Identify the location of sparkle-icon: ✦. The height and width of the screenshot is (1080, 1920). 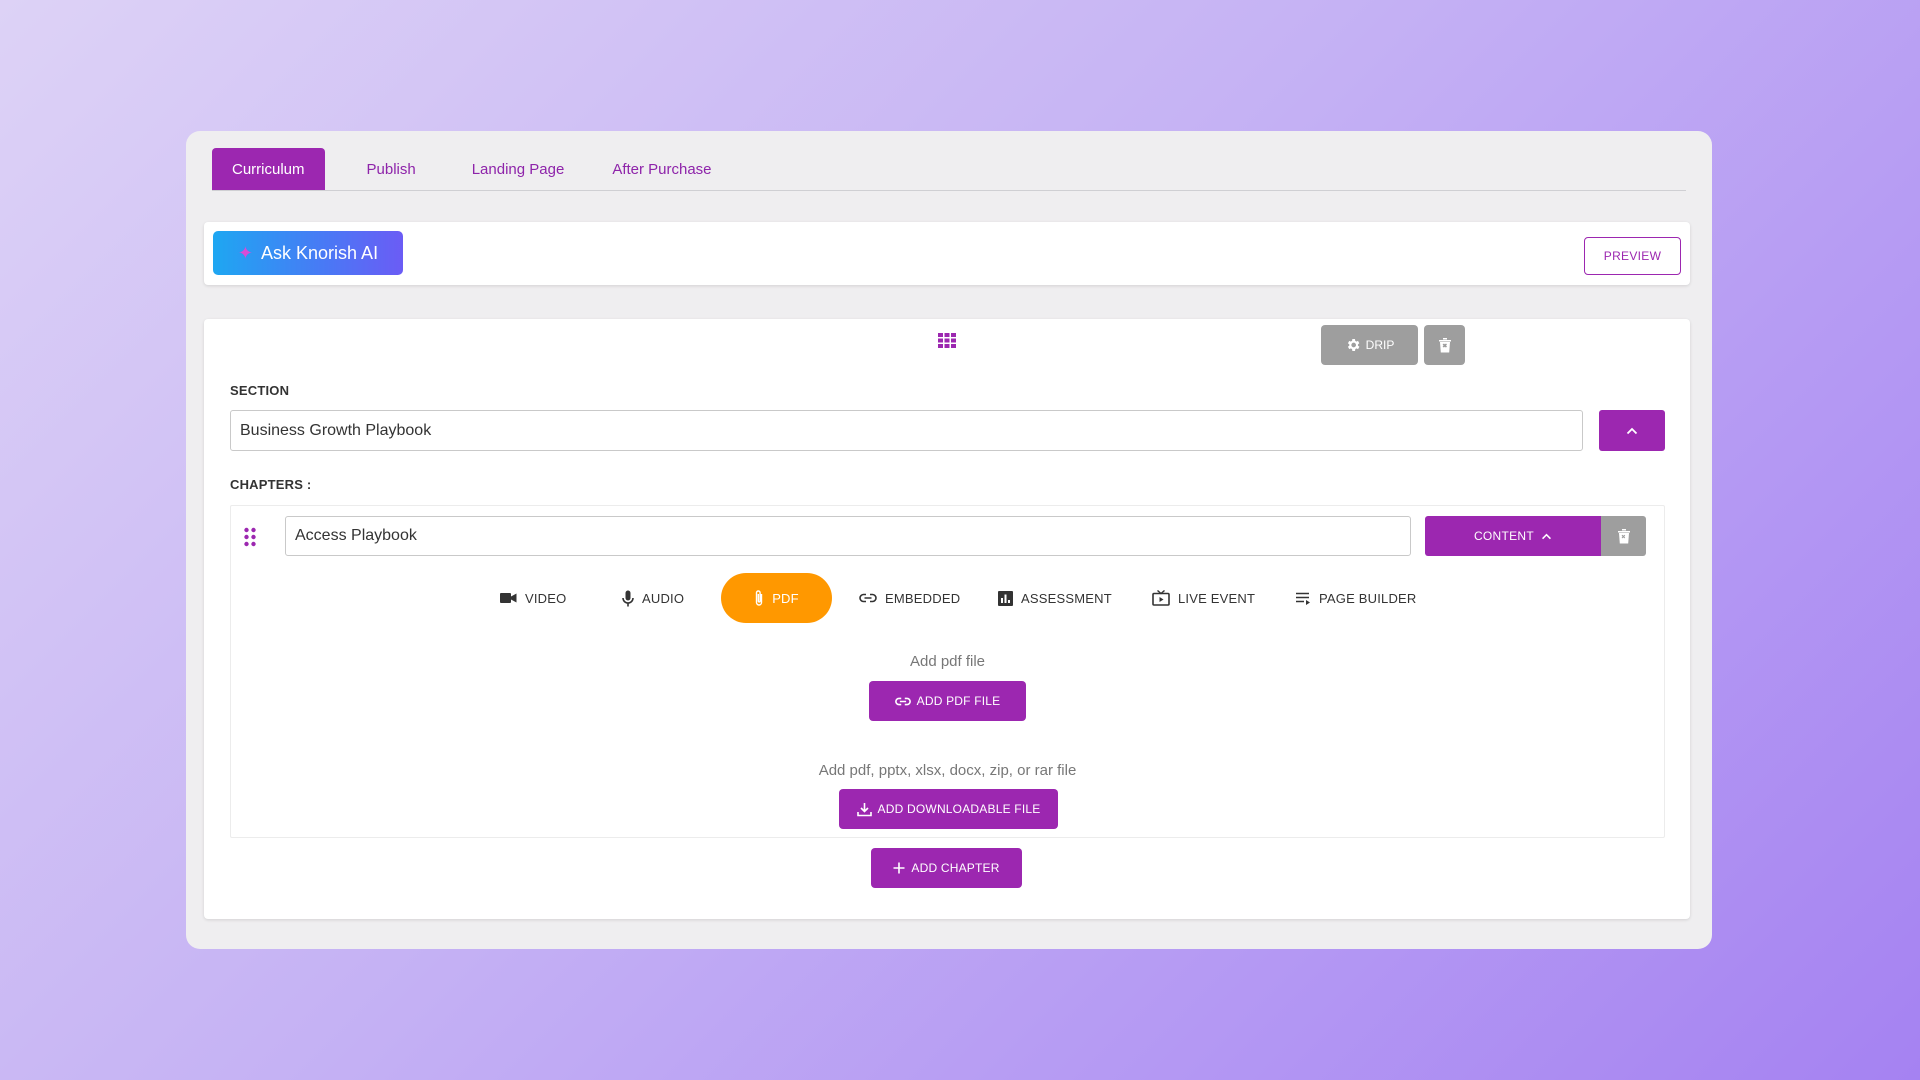
(245, 252).